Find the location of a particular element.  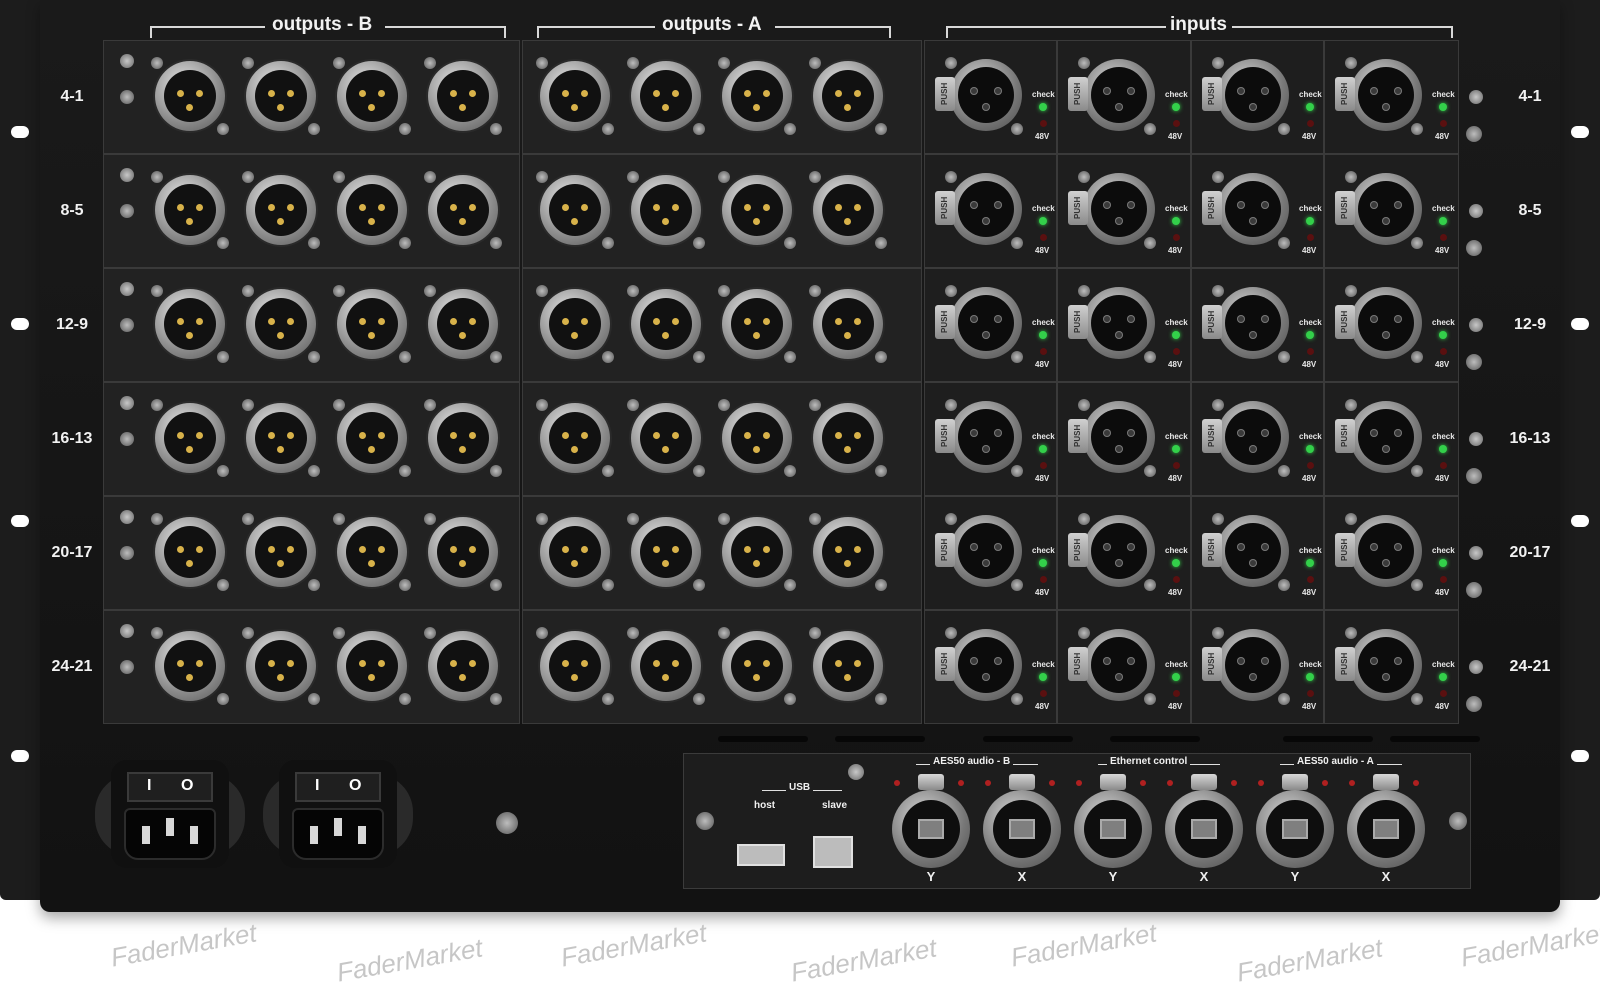

usb-host-port is located at coordinates (761, 855).